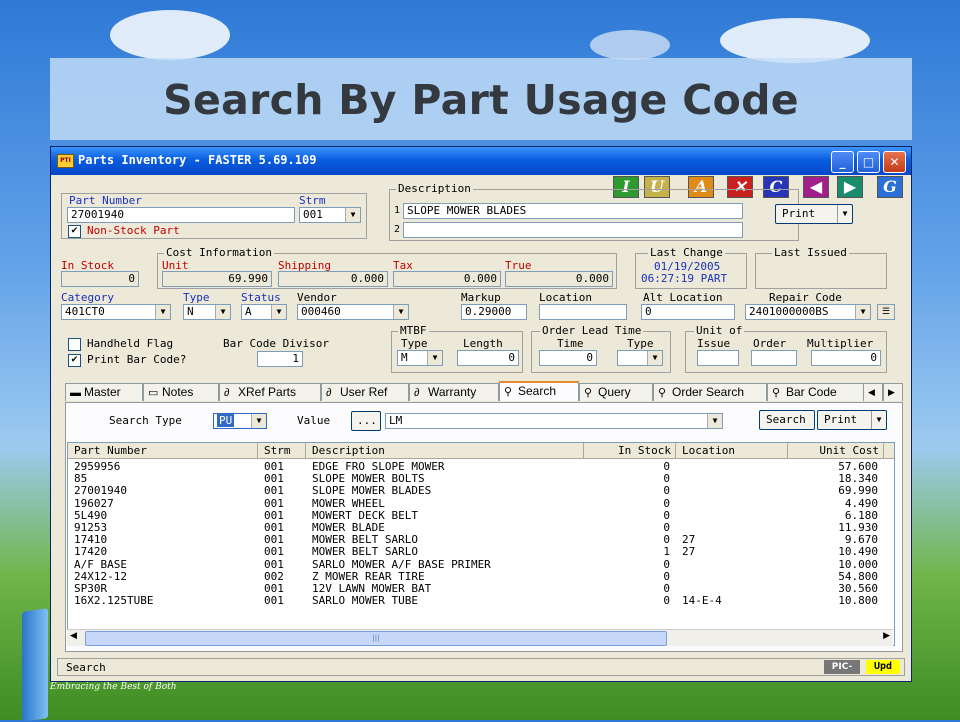 The image size is (960, 722). Describe the element at coordinates (91, 552) in the screenshot. I see `table-cell: 17420` at that location.